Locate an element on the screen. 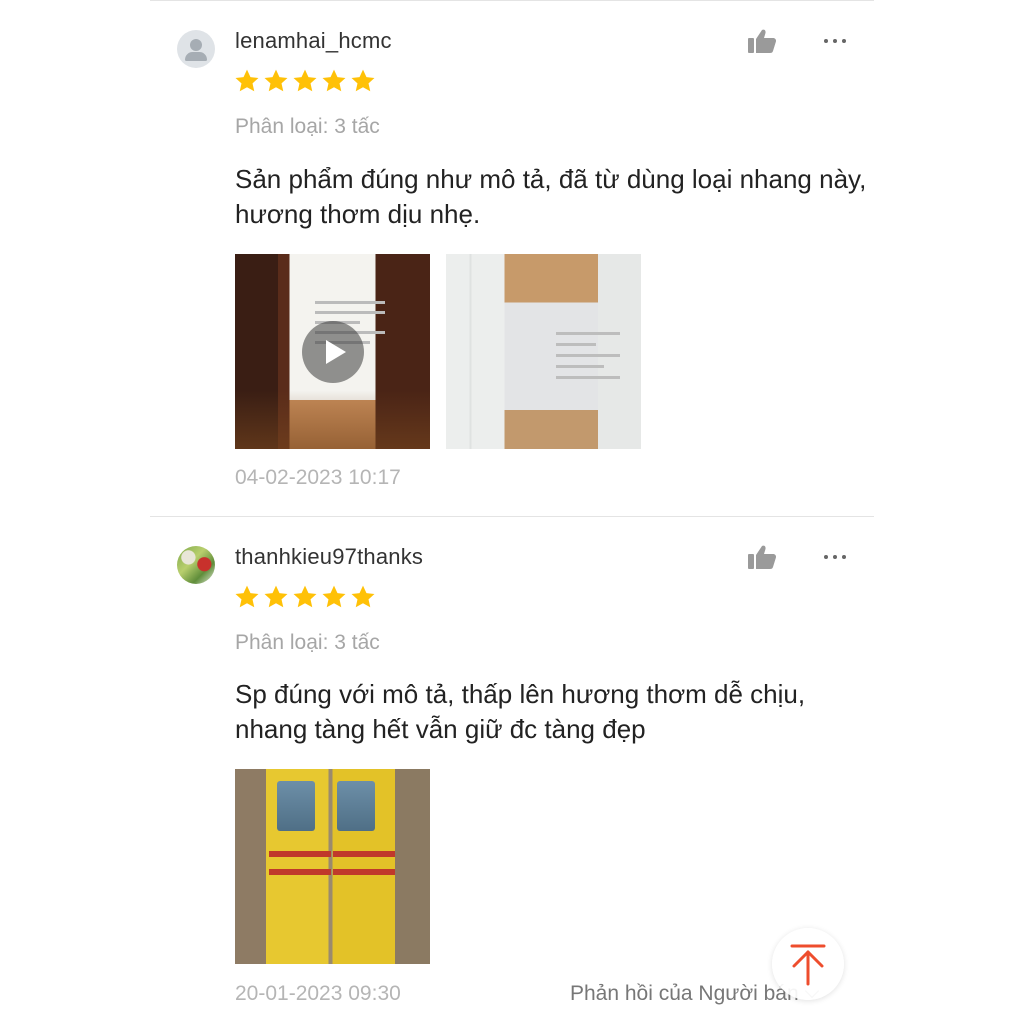  review-timestamp: 20-01-2023 09:30 is located at coordinates (318, 993).